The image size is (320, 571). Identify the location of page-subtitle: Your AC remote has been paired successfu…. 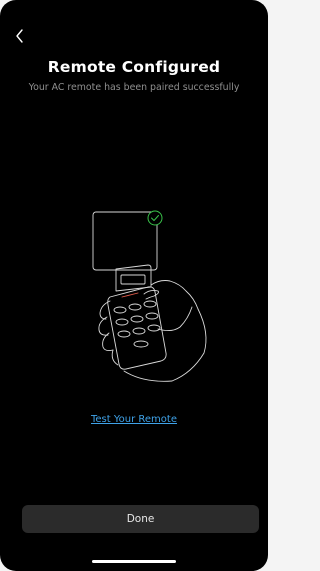
(134, 87).